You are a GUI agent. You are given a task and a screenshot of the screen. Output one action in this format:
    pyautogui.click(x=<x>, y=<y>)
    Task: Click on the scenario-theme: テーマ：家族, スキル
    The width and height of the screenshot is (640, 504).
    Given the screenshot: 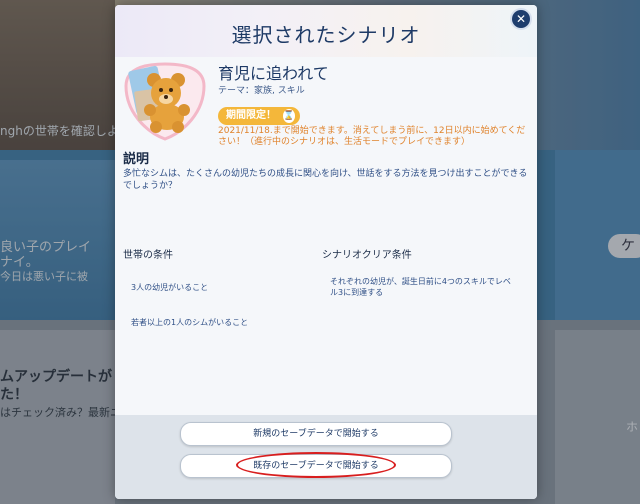 What is the action you would take?
    pyautogui.click(x=261, y=91)
    